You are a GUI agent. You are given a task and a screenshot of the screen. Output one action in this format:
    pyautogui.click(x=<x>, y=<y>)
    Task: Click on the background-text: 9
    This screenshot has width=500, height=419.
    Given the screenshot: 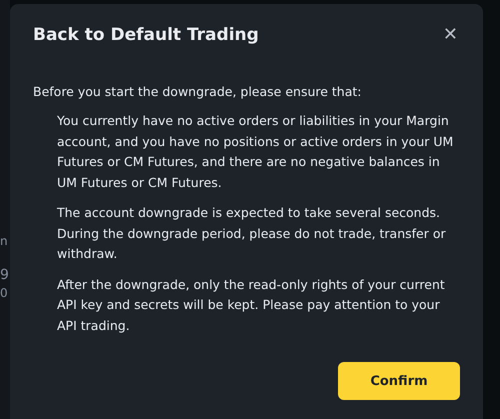 What is the action you would take?
    pyautogui.click(x=5, y=275)
    